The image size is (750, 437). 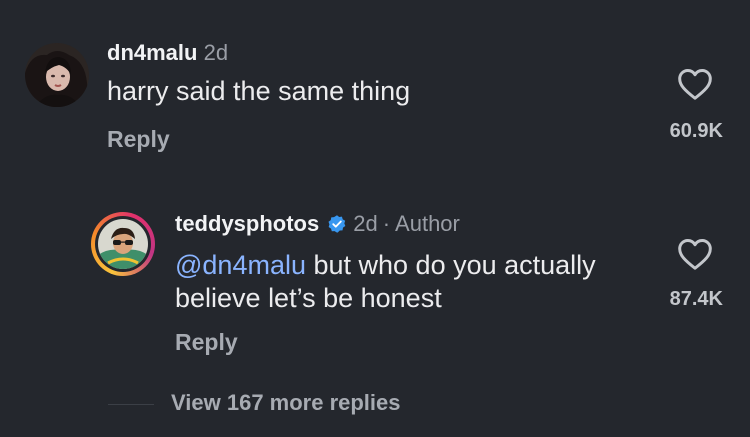 What do you see at coordinates (152, 52) in the screenshot?
I see `username: dn4malu` at bounding box center [152, 52].